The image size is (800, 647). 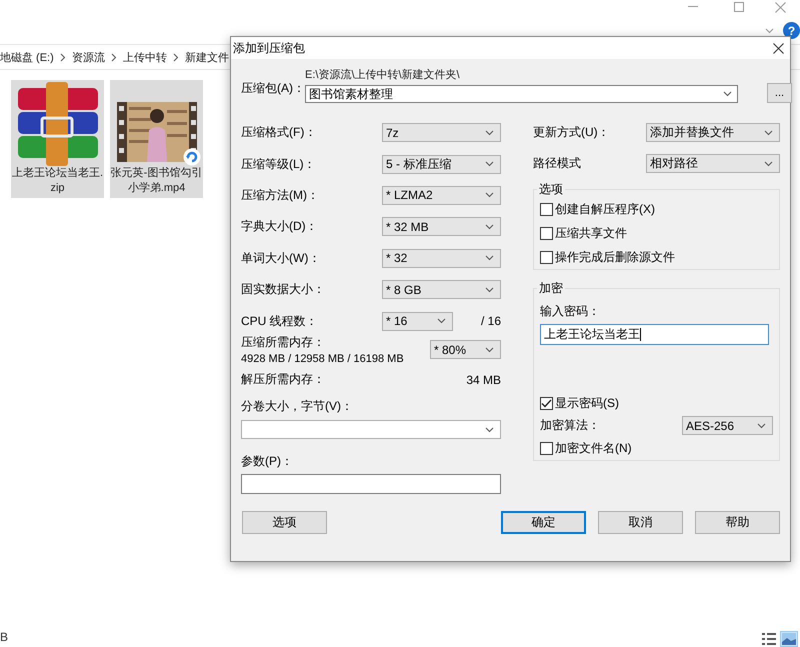 I want to click on dropdown: 相对路径, so click(x=713, y=163).